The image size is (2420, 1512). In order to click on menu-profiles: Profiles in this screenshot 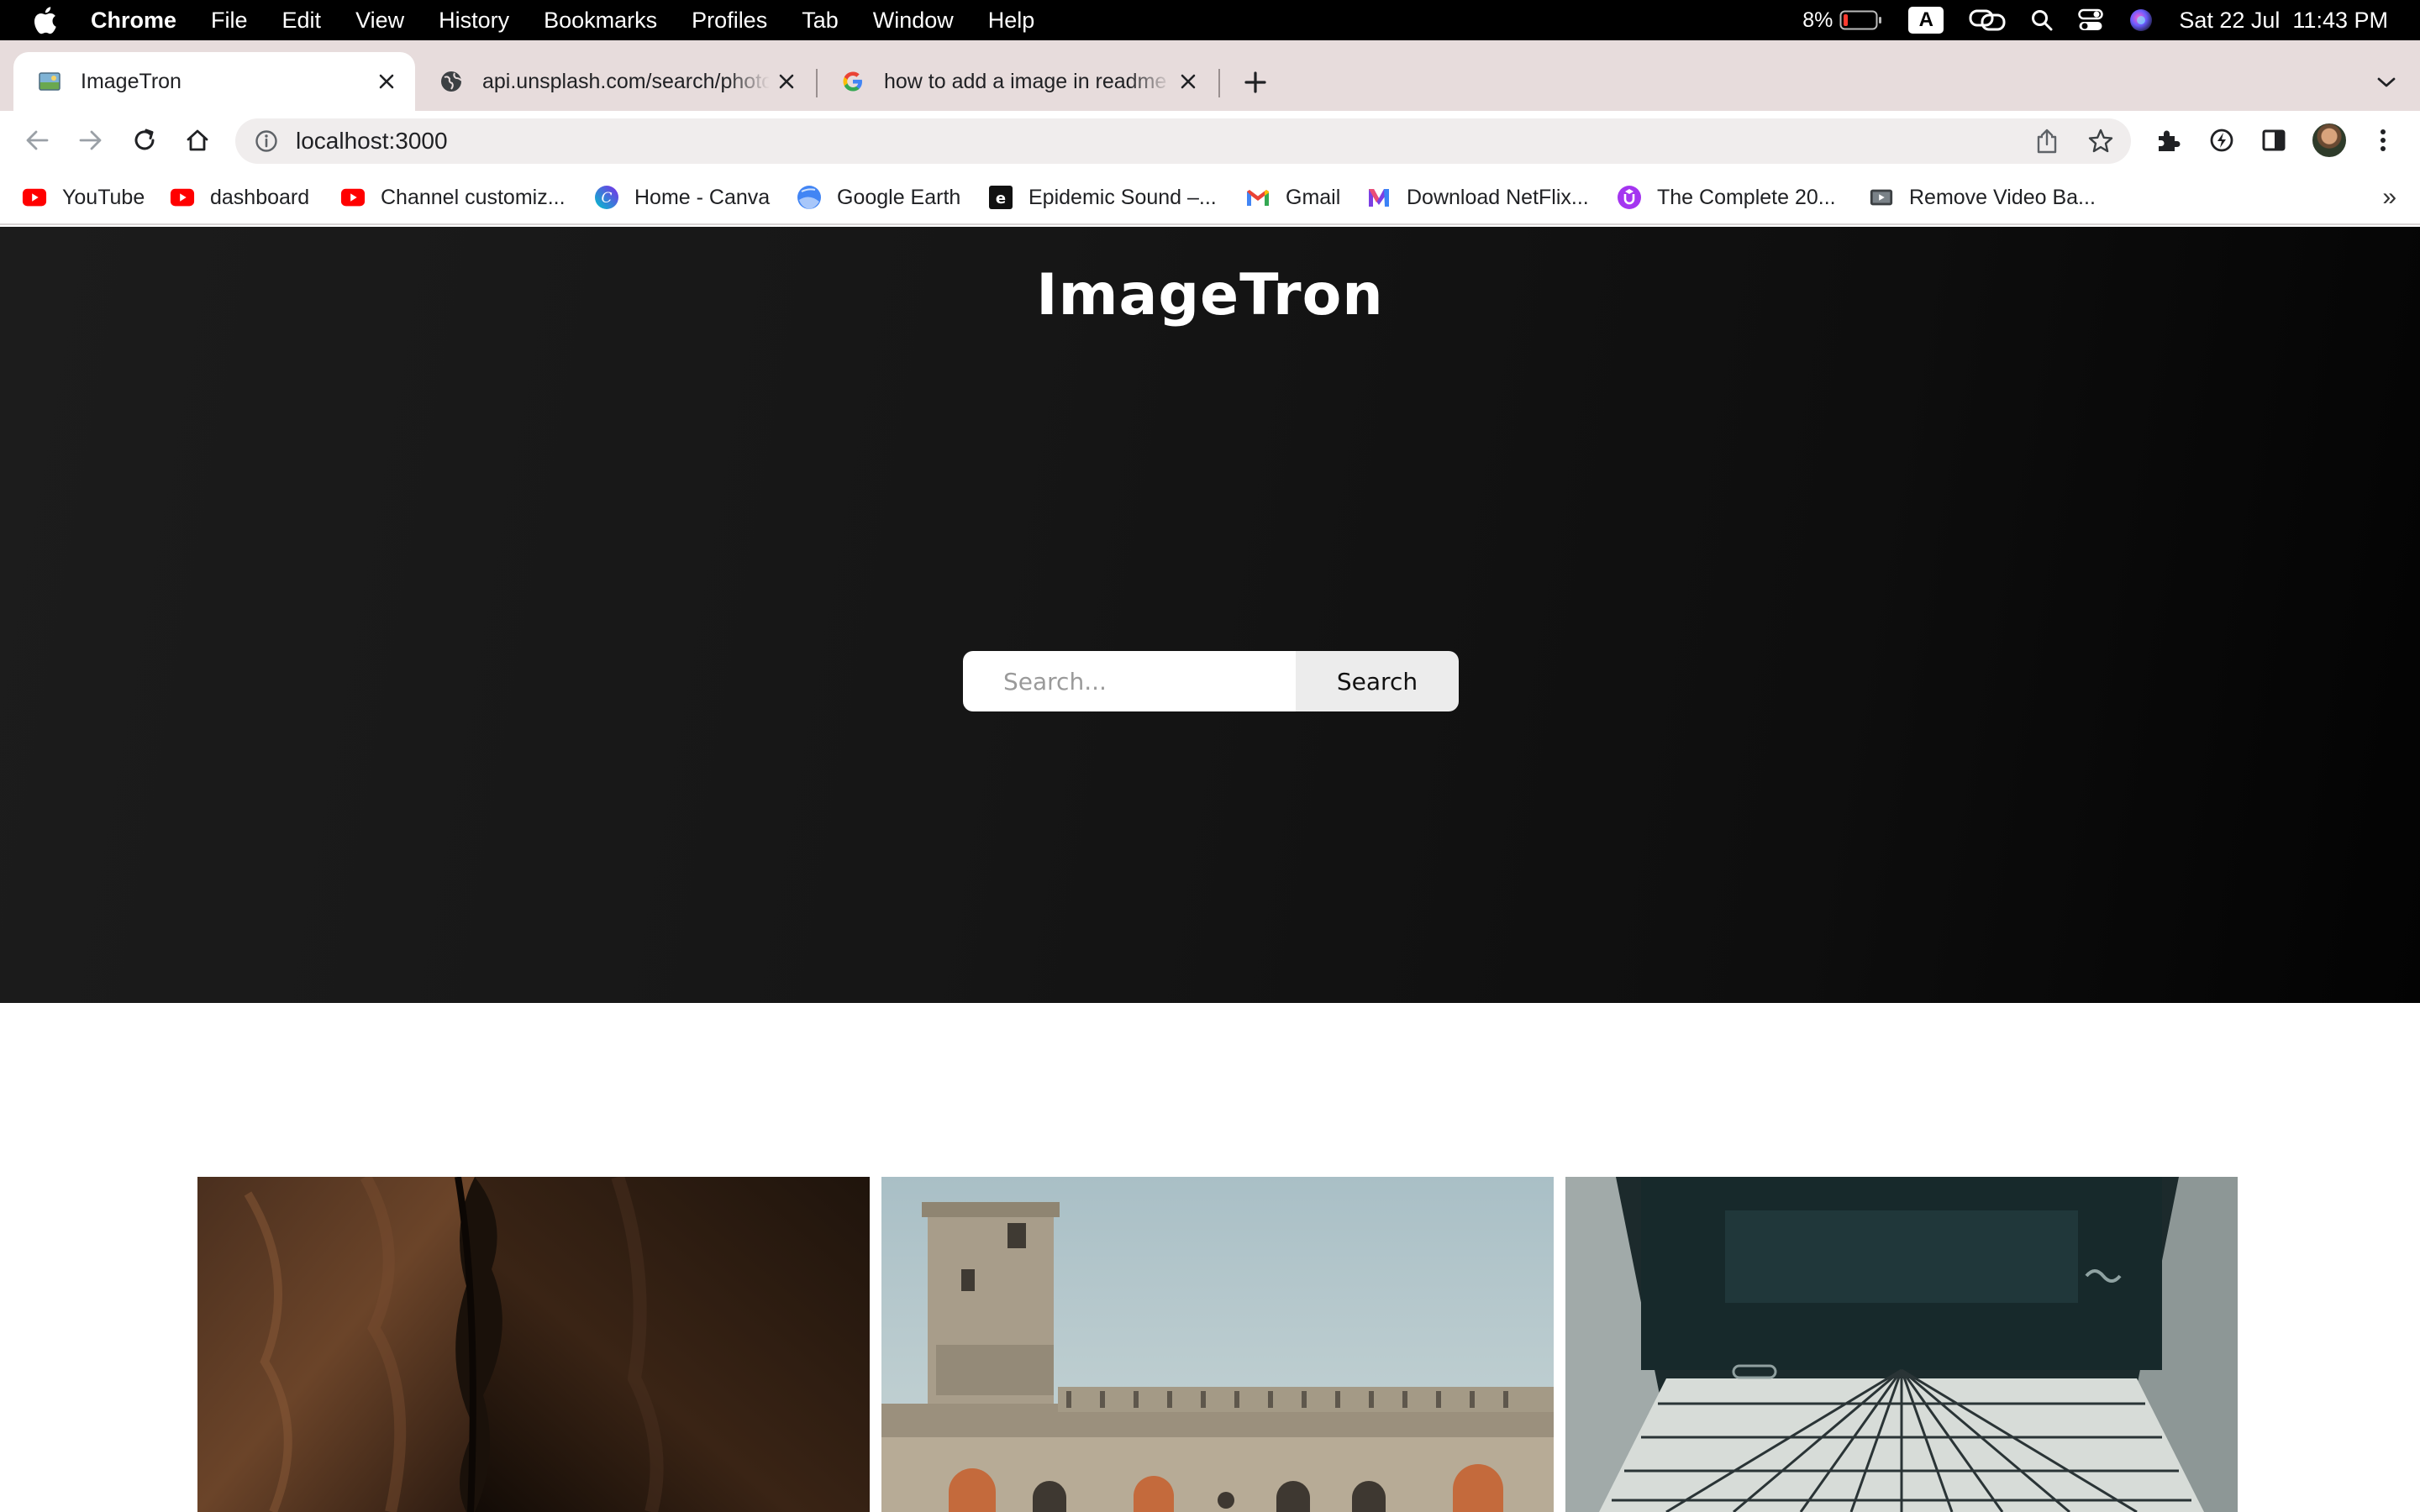, I will do `click(729, 21)`.